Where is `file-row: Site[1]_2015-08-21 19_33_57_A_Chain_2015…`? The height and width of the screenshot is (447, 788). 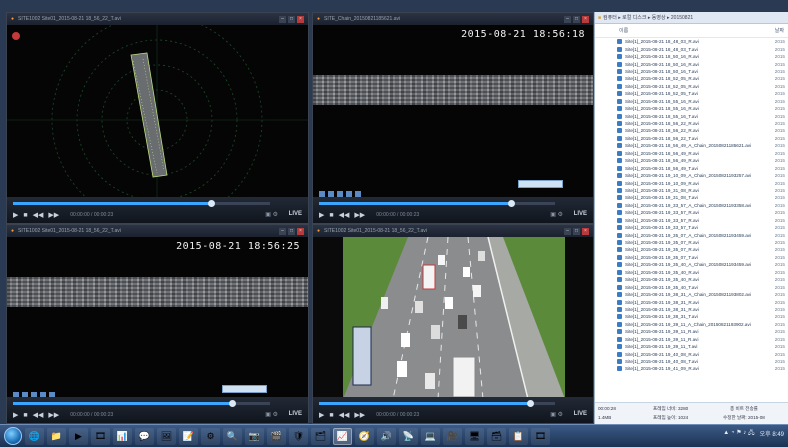 file-row: Site[1]_2015-08-21 19_33_57_A_Chain_2015… is located at coordinates (691, 205).